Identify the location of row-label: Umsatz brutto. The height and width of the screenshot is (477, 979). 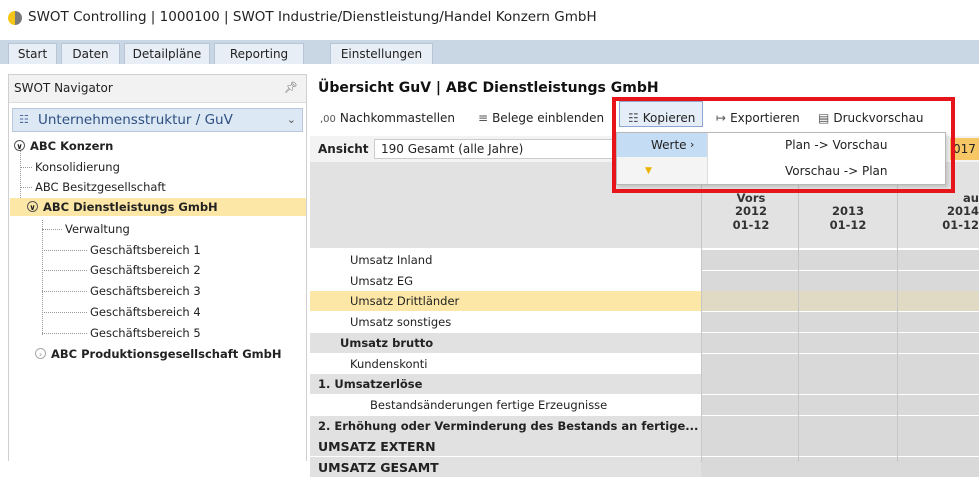
(387, 342).